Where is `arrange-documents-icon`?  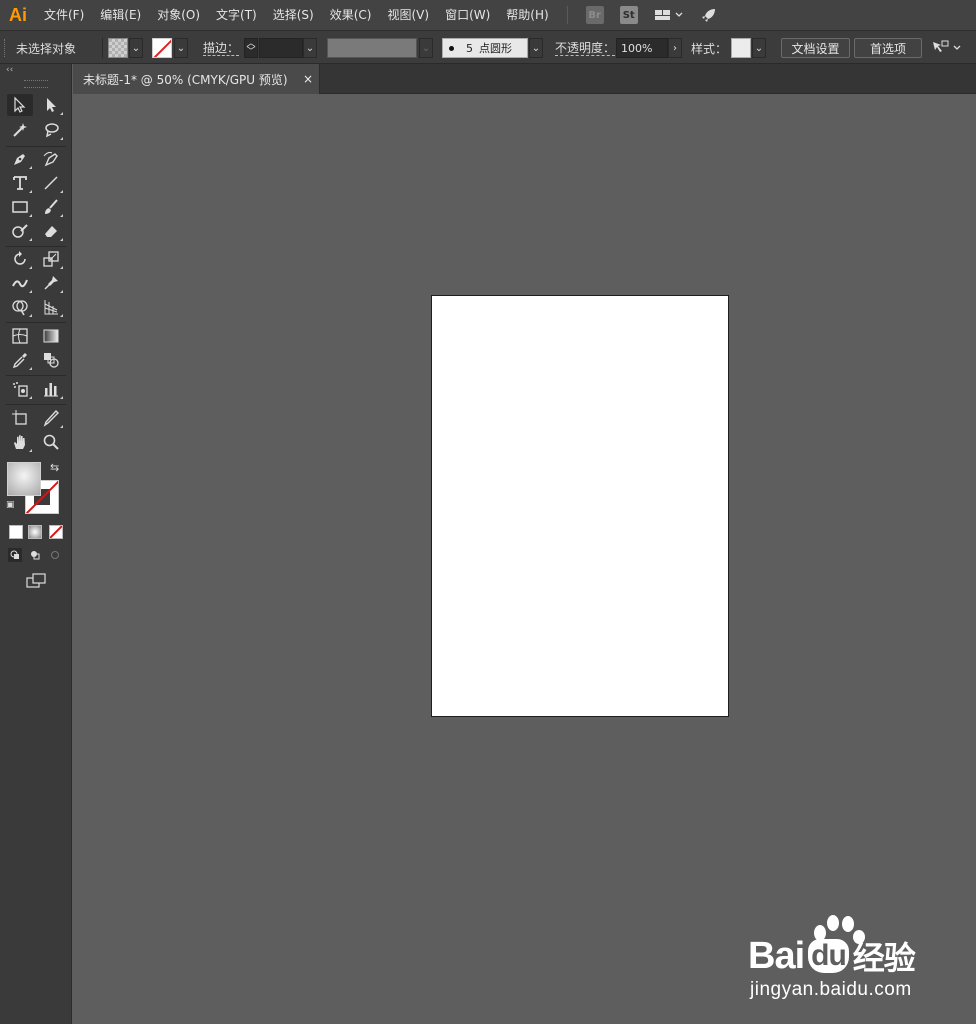
arrange-documents-icon is located at coordinates (947, 48).